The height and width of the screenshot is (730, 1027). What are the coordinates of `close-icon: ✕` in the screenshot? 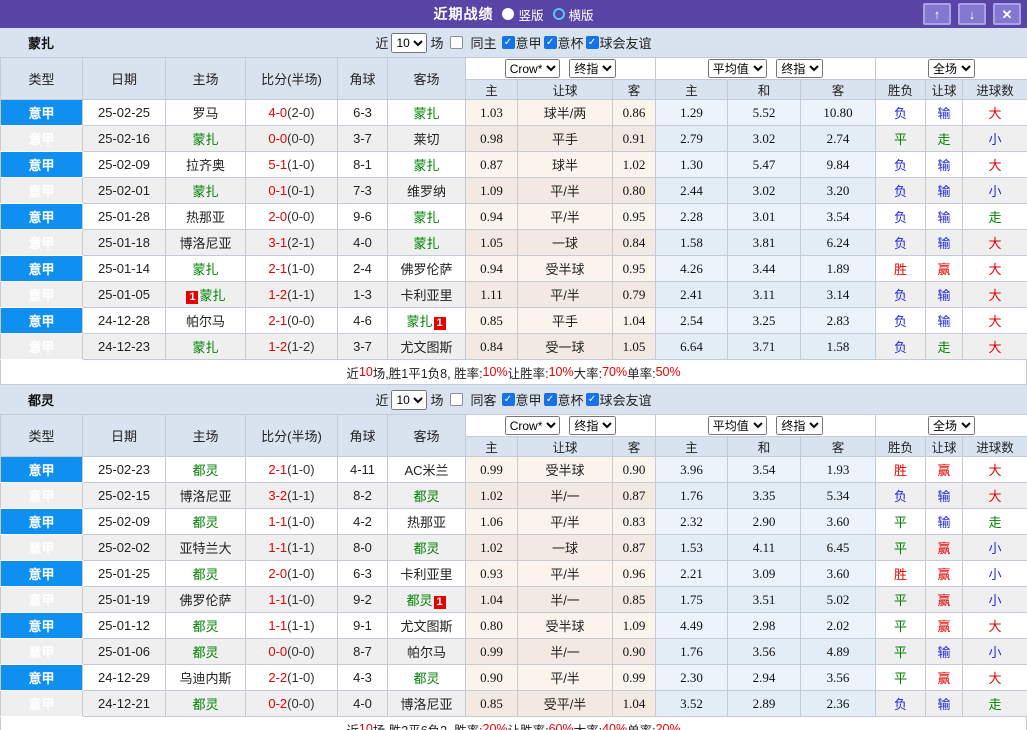 It's located at (1007, 14).